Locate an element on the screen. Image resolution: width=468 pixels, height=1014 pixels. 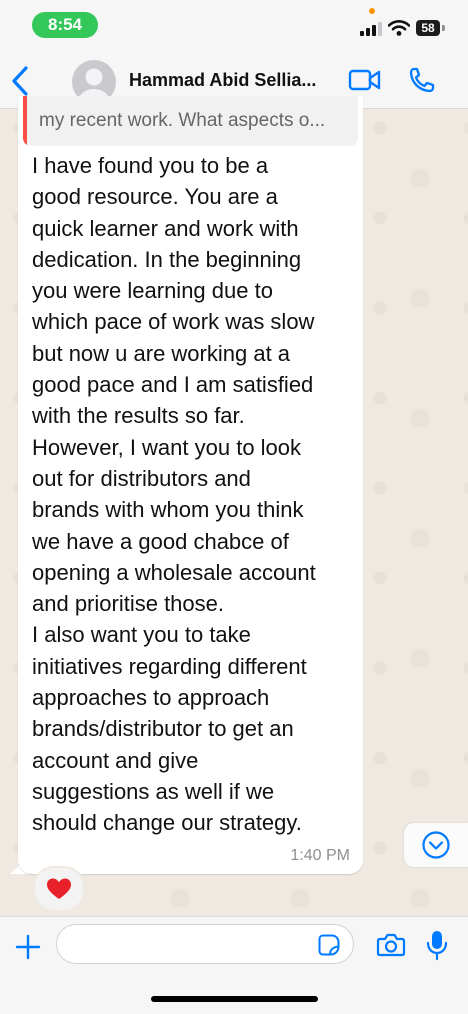
microphone-button is located at coordinates (437, 945).